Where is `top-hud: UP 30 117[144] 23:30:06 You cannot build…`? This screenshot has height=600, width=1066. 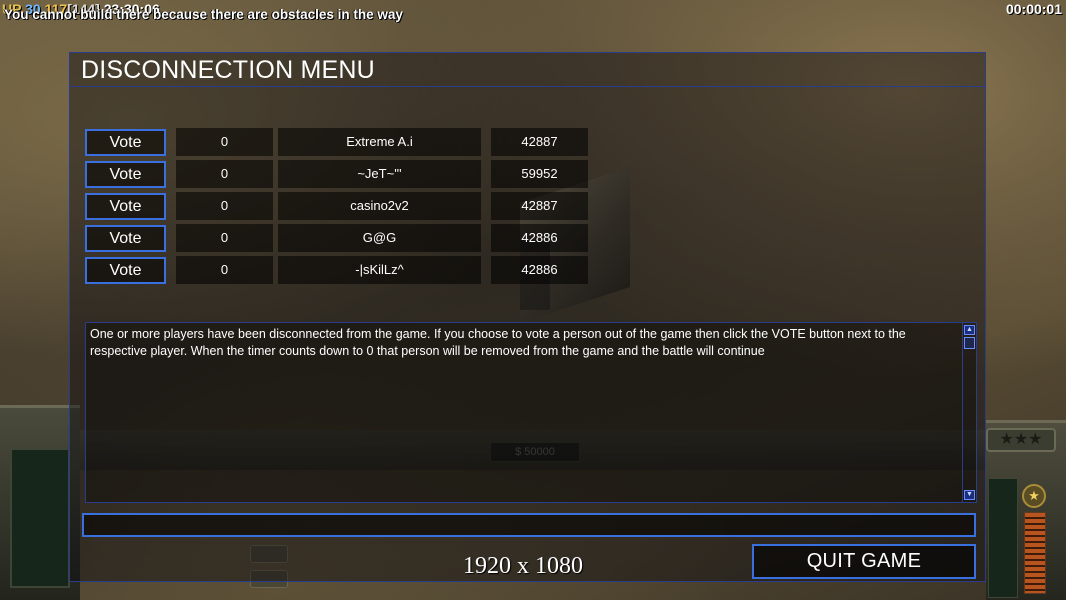 top-hud: UP 30 117[144] 23:30:06 You cannot build… is located at coordinates (533, 12).